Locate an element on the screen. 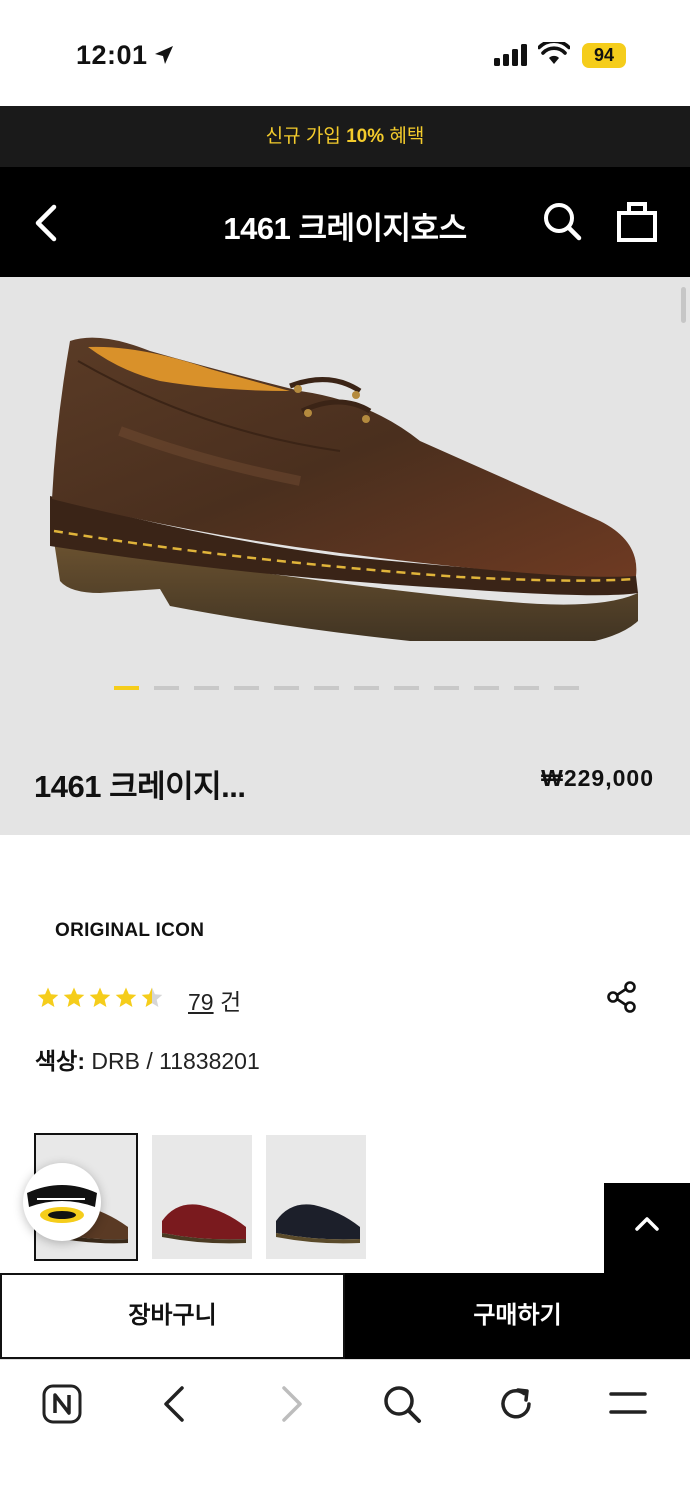 The image size is (690, 1500). star-rating is located at coordinates (100, 1000).